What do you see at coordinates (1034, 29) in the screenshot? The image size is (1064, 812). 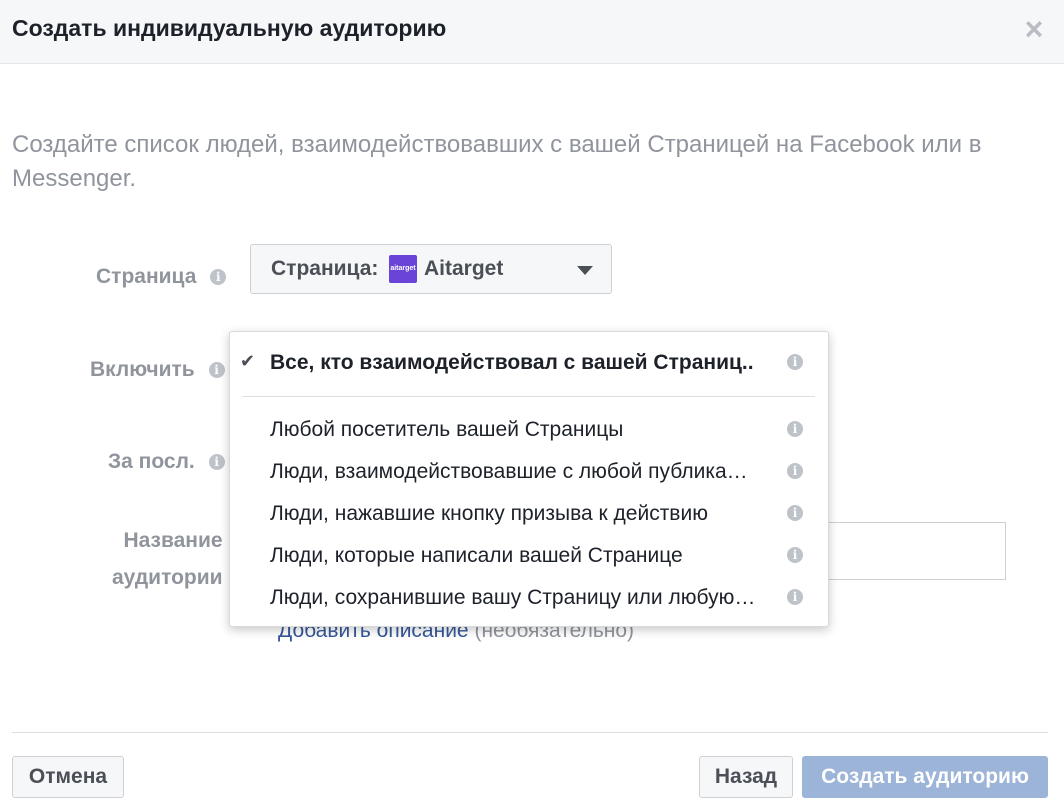 I see `close-icon: ×` at bounding box center [1034, 29].